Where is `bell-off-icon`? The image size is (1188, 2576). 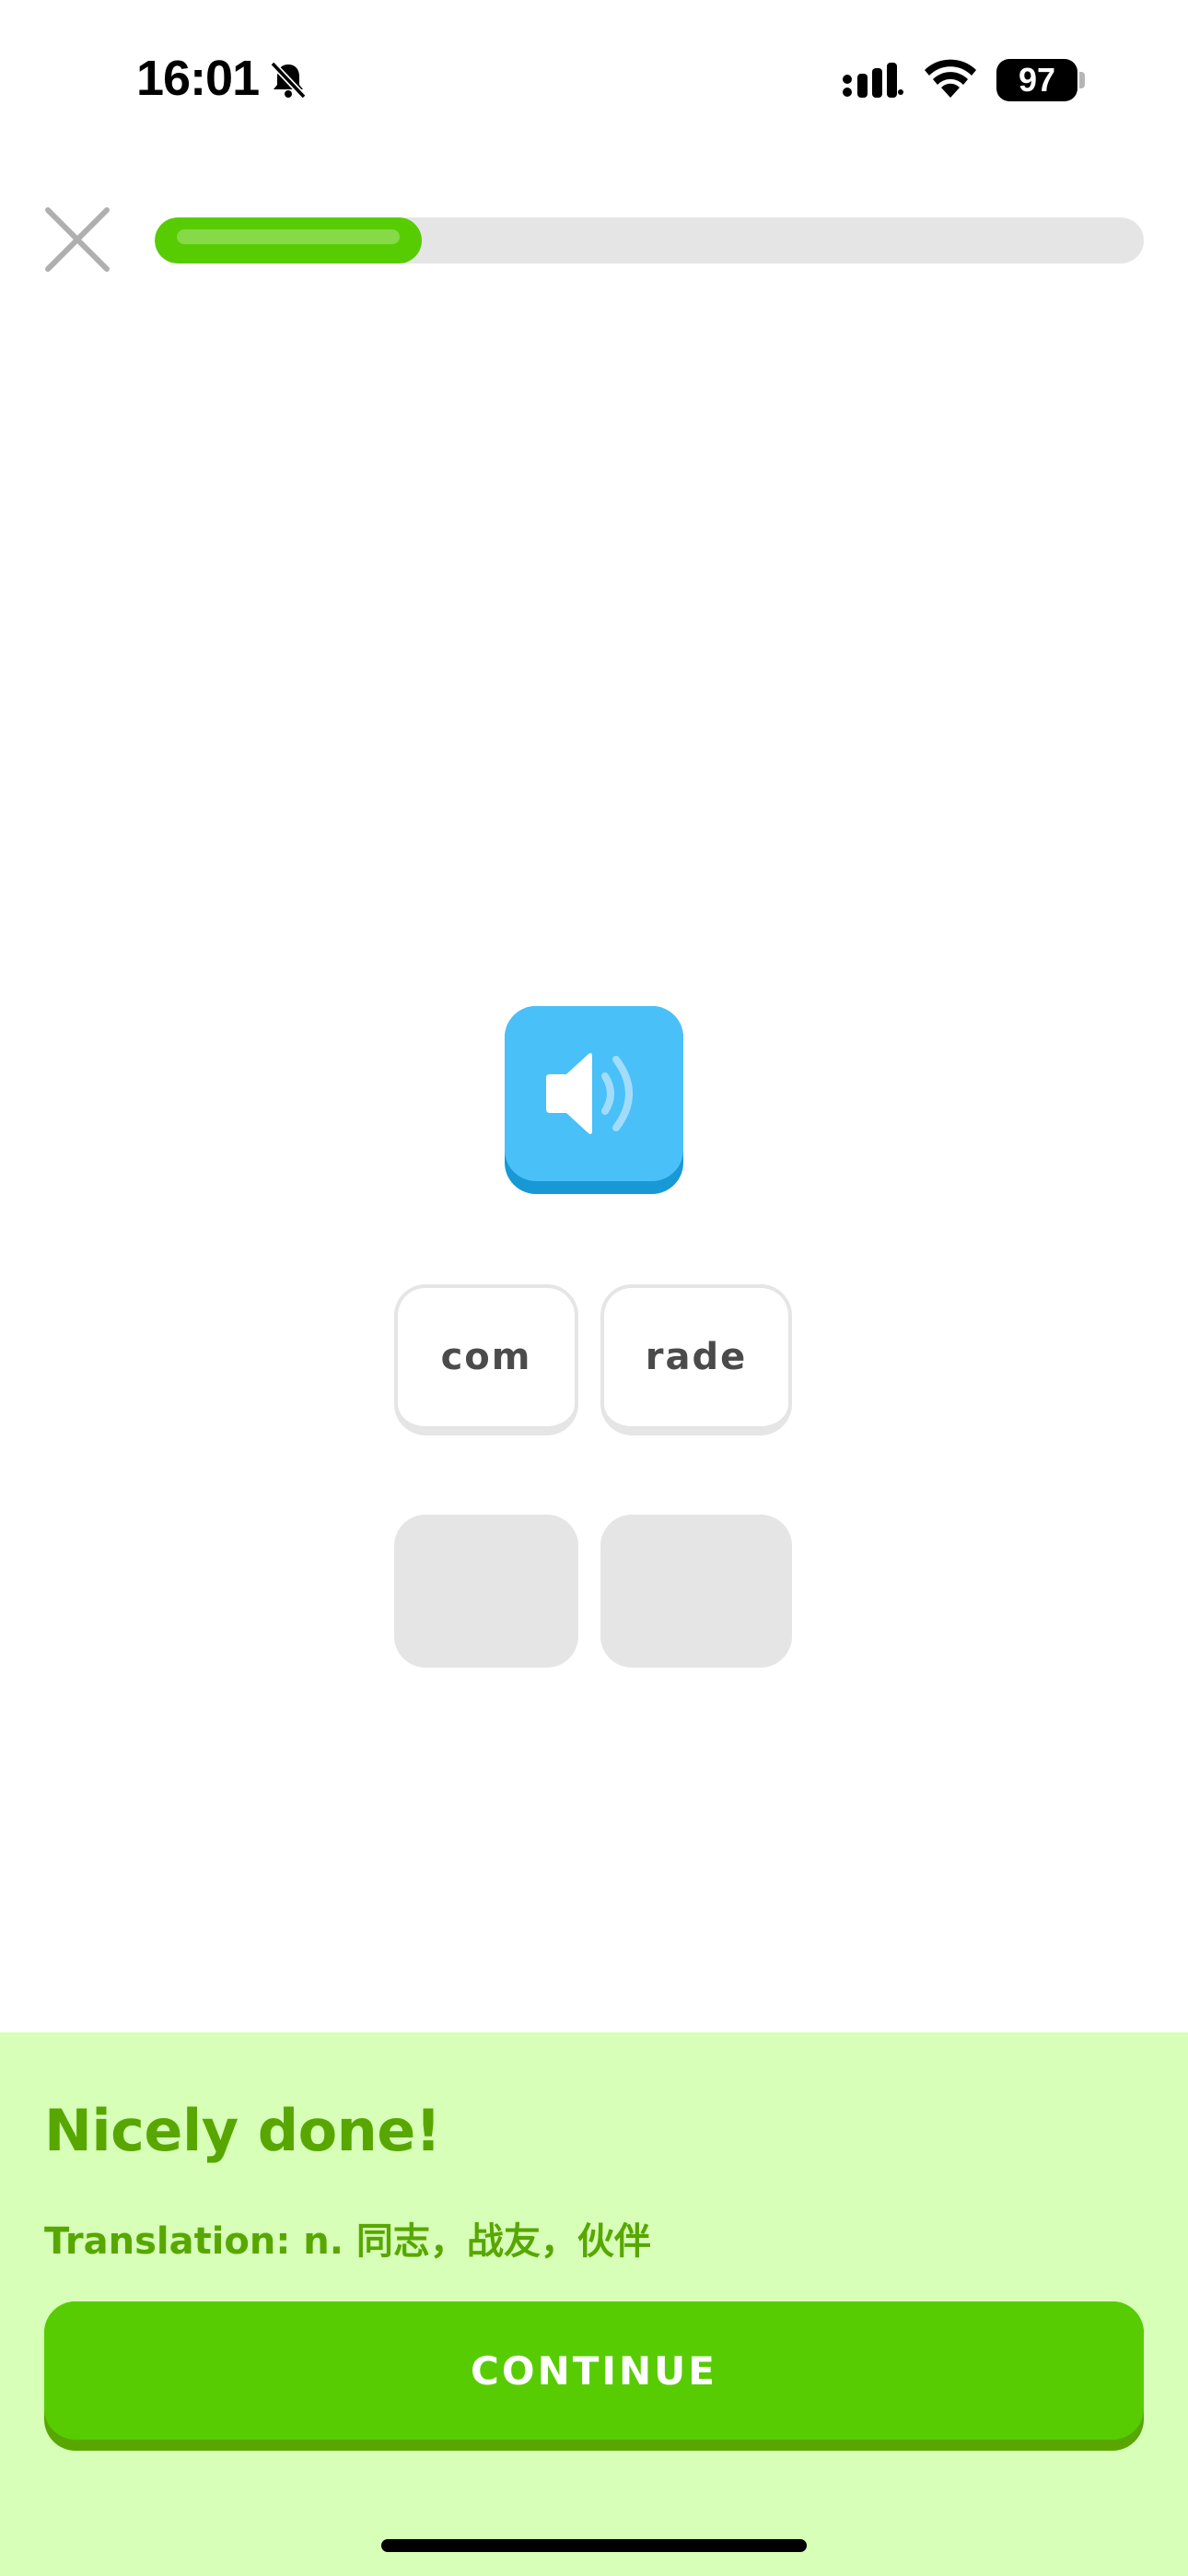 bell-off-icon is located at coordinates (288, 80).